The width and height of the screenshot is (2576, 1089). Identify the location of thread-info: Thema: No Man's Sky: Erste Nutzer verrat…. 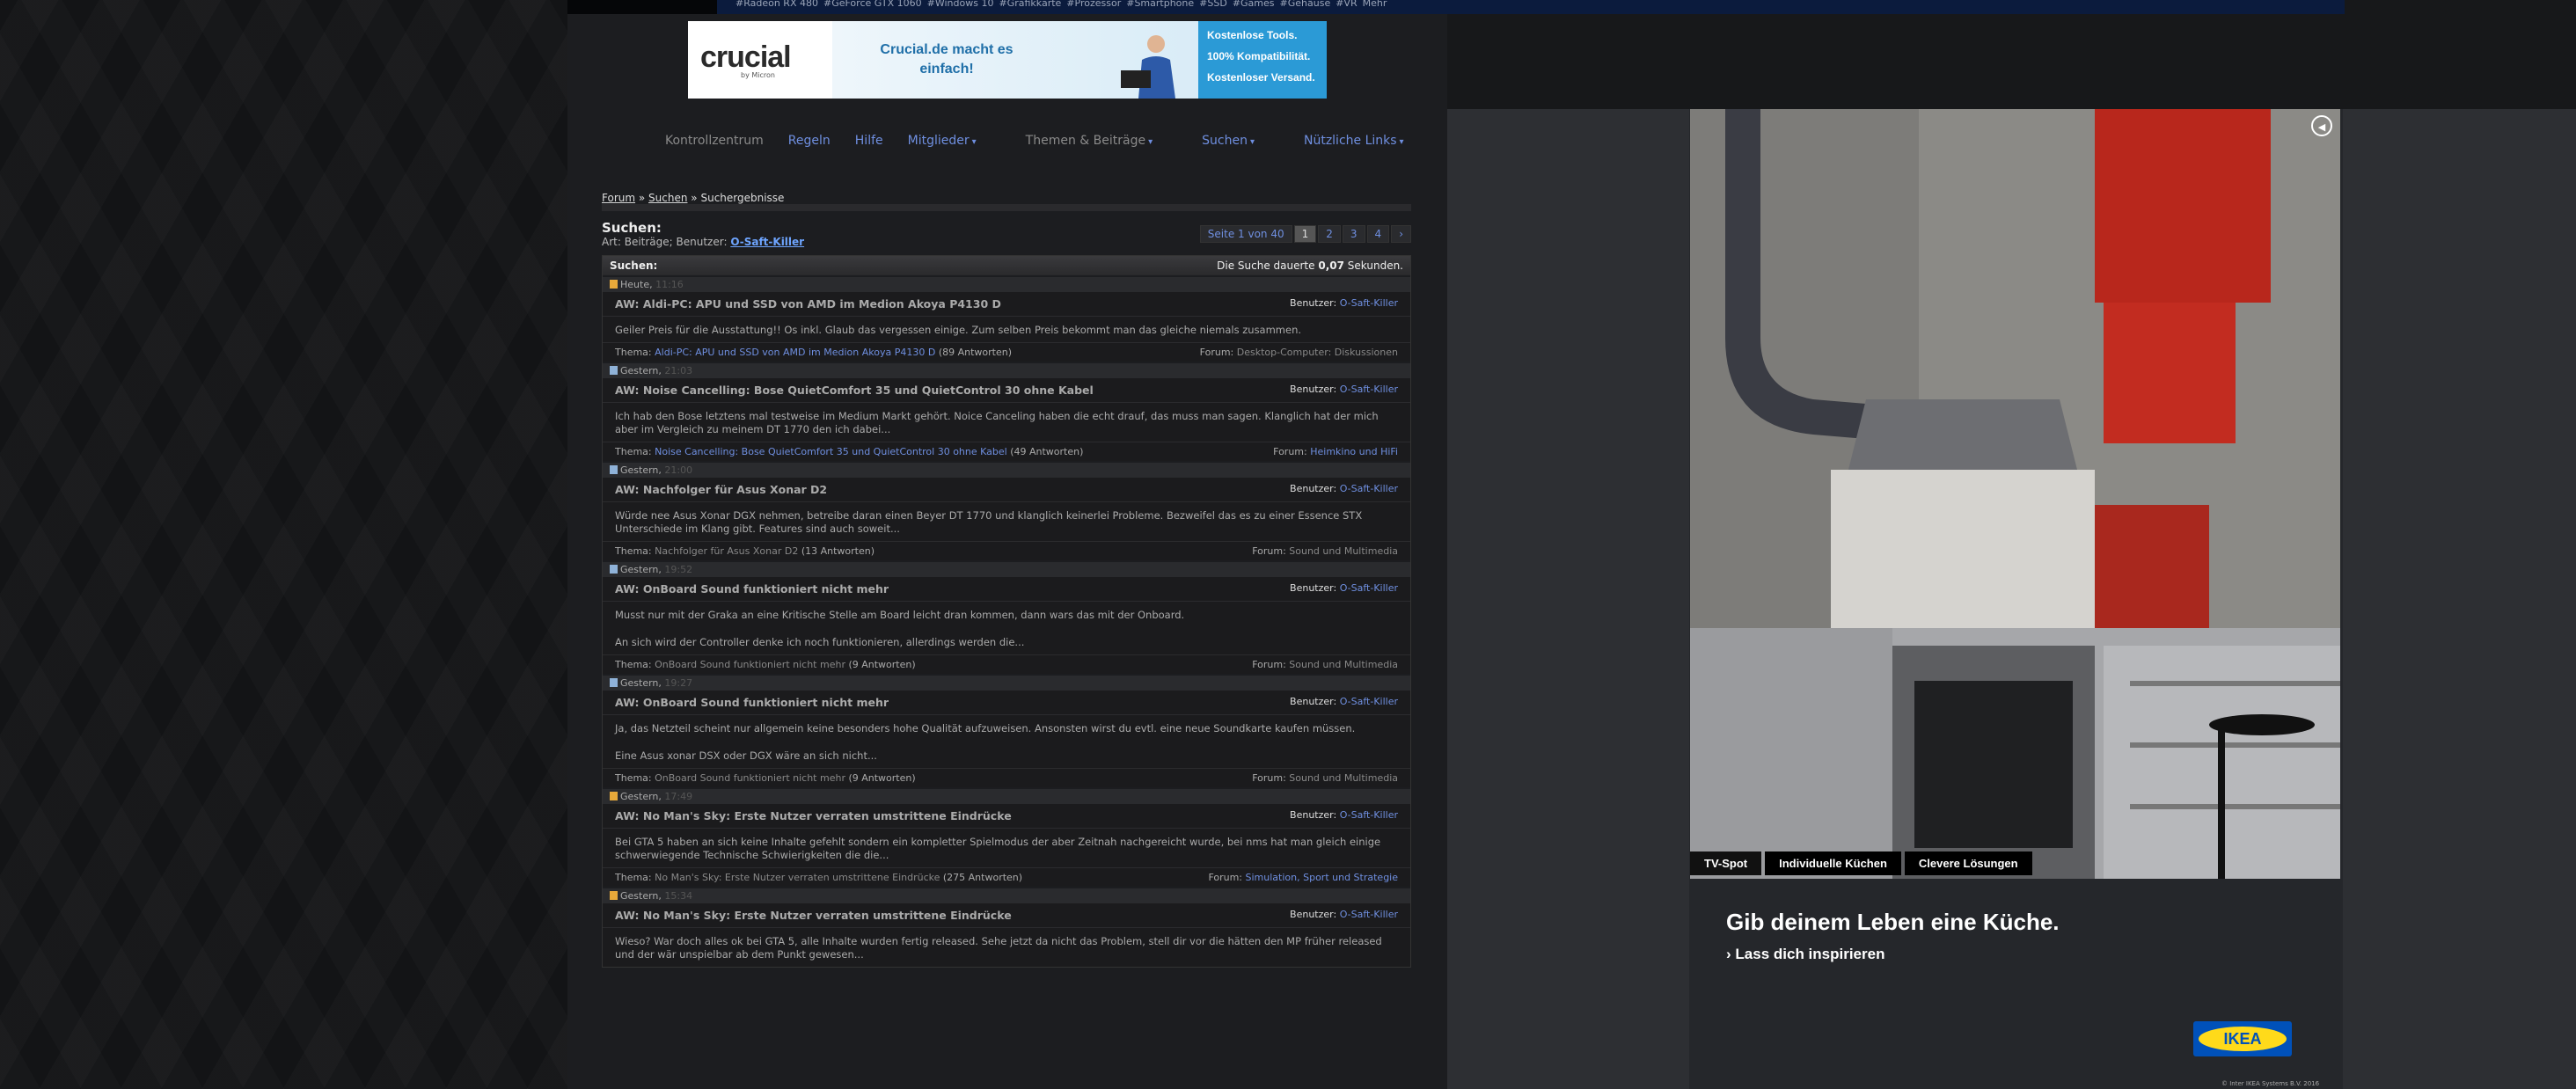
(818, 878).